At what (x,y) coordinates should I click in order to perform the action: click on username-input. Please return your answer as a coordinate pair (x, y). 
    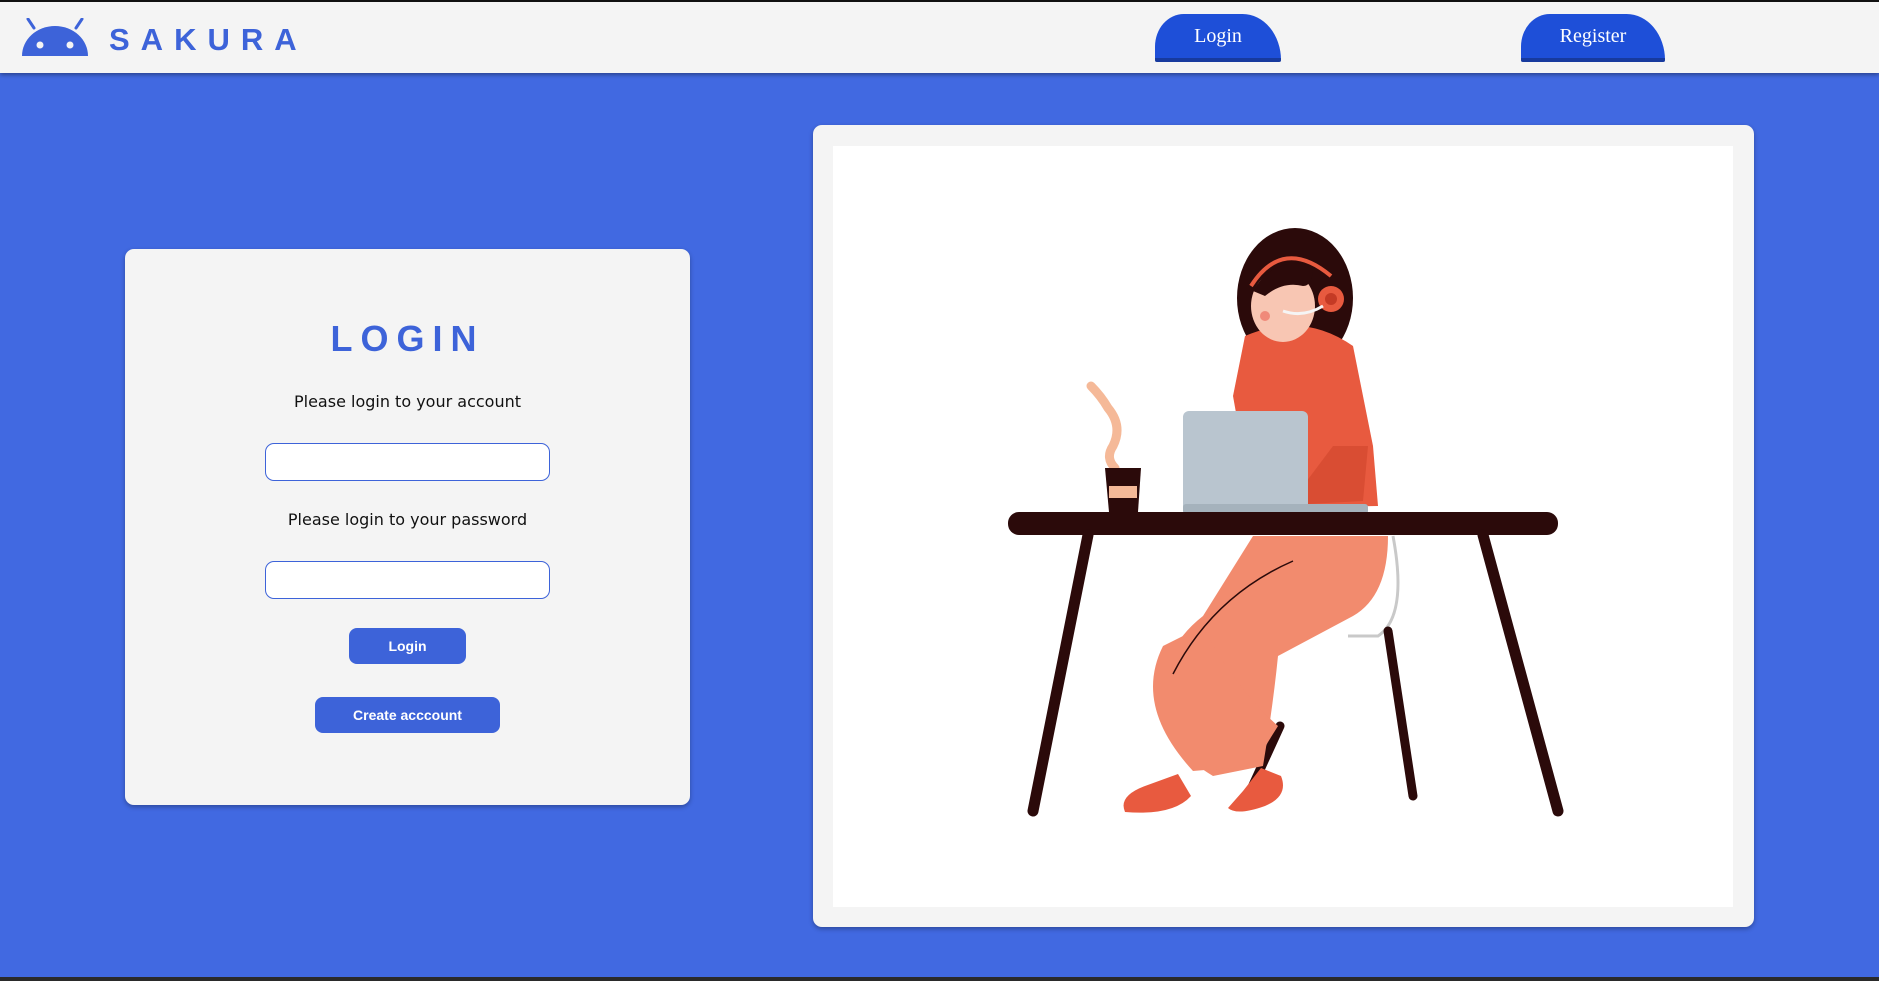
    Looking at the image, I should click on (407, 462).